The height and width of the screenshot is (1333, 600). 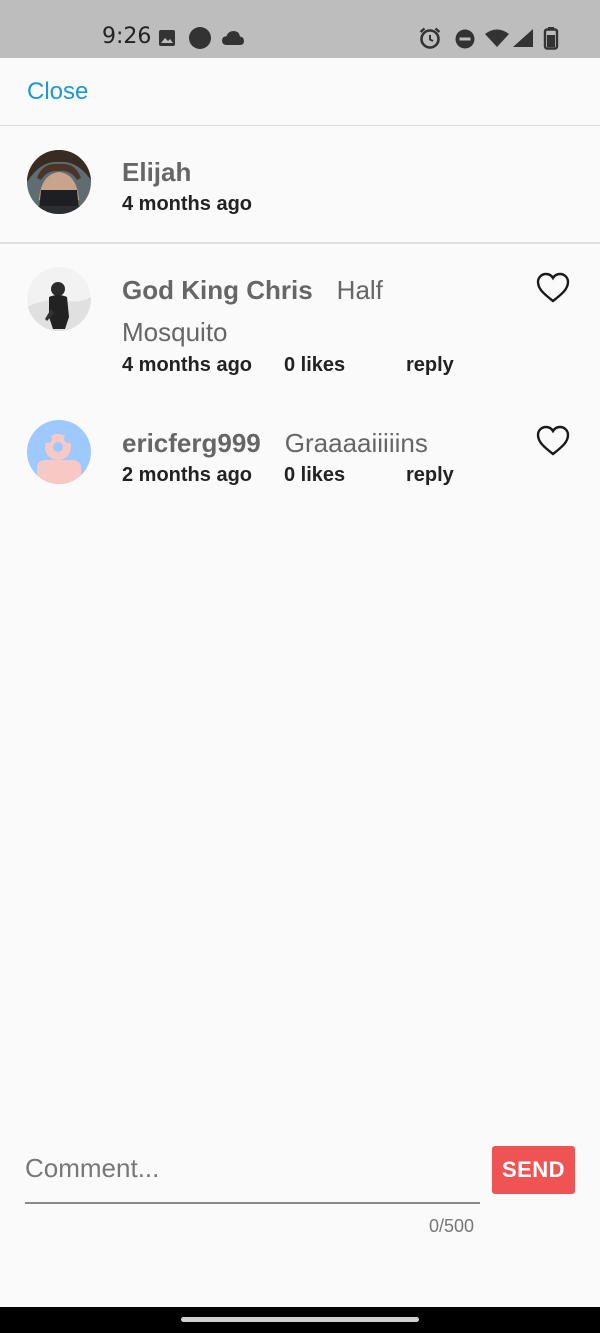 What do you see at coordinates (523, 38) in the screenshot?
I see `cell-signal-icon` at bounding box center [523, 38].